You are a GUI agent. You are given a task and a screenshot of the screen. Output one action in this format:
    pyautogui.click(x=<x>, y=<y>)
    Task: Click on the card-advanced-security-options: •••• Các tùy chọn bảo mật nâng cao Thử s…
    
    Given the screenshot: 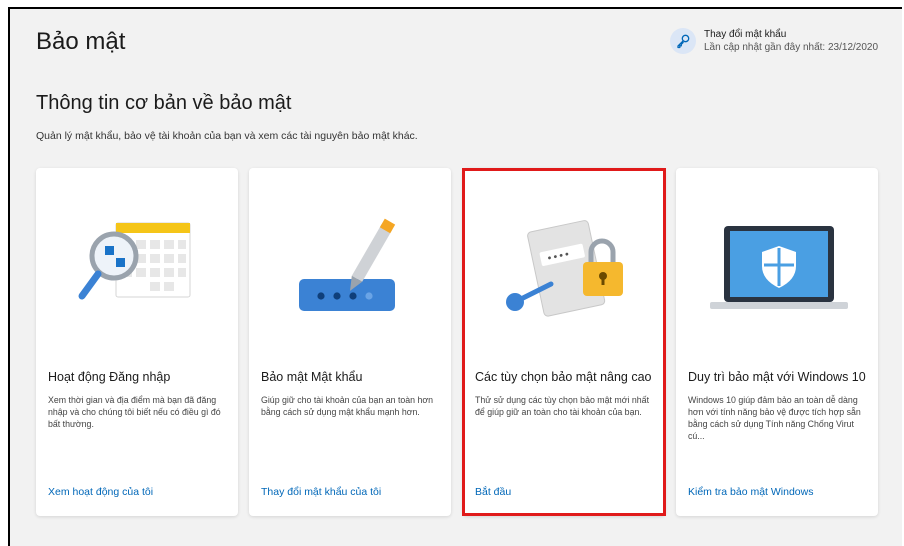 What is the action you would take?
    pyautogui.click(x=564, y=342)
    